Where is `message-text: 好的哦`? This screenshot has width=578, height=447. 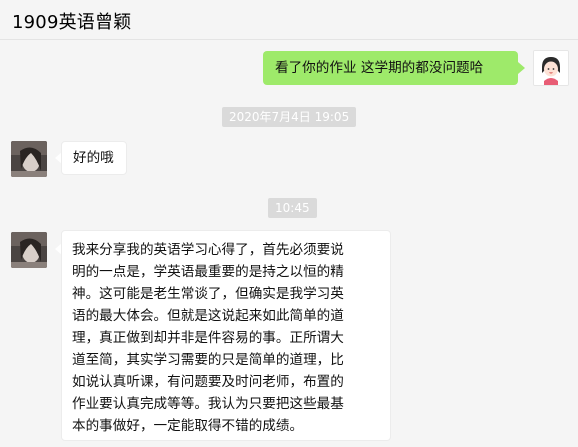 message-text: 好的哦 is located at coordinates (93, 158).